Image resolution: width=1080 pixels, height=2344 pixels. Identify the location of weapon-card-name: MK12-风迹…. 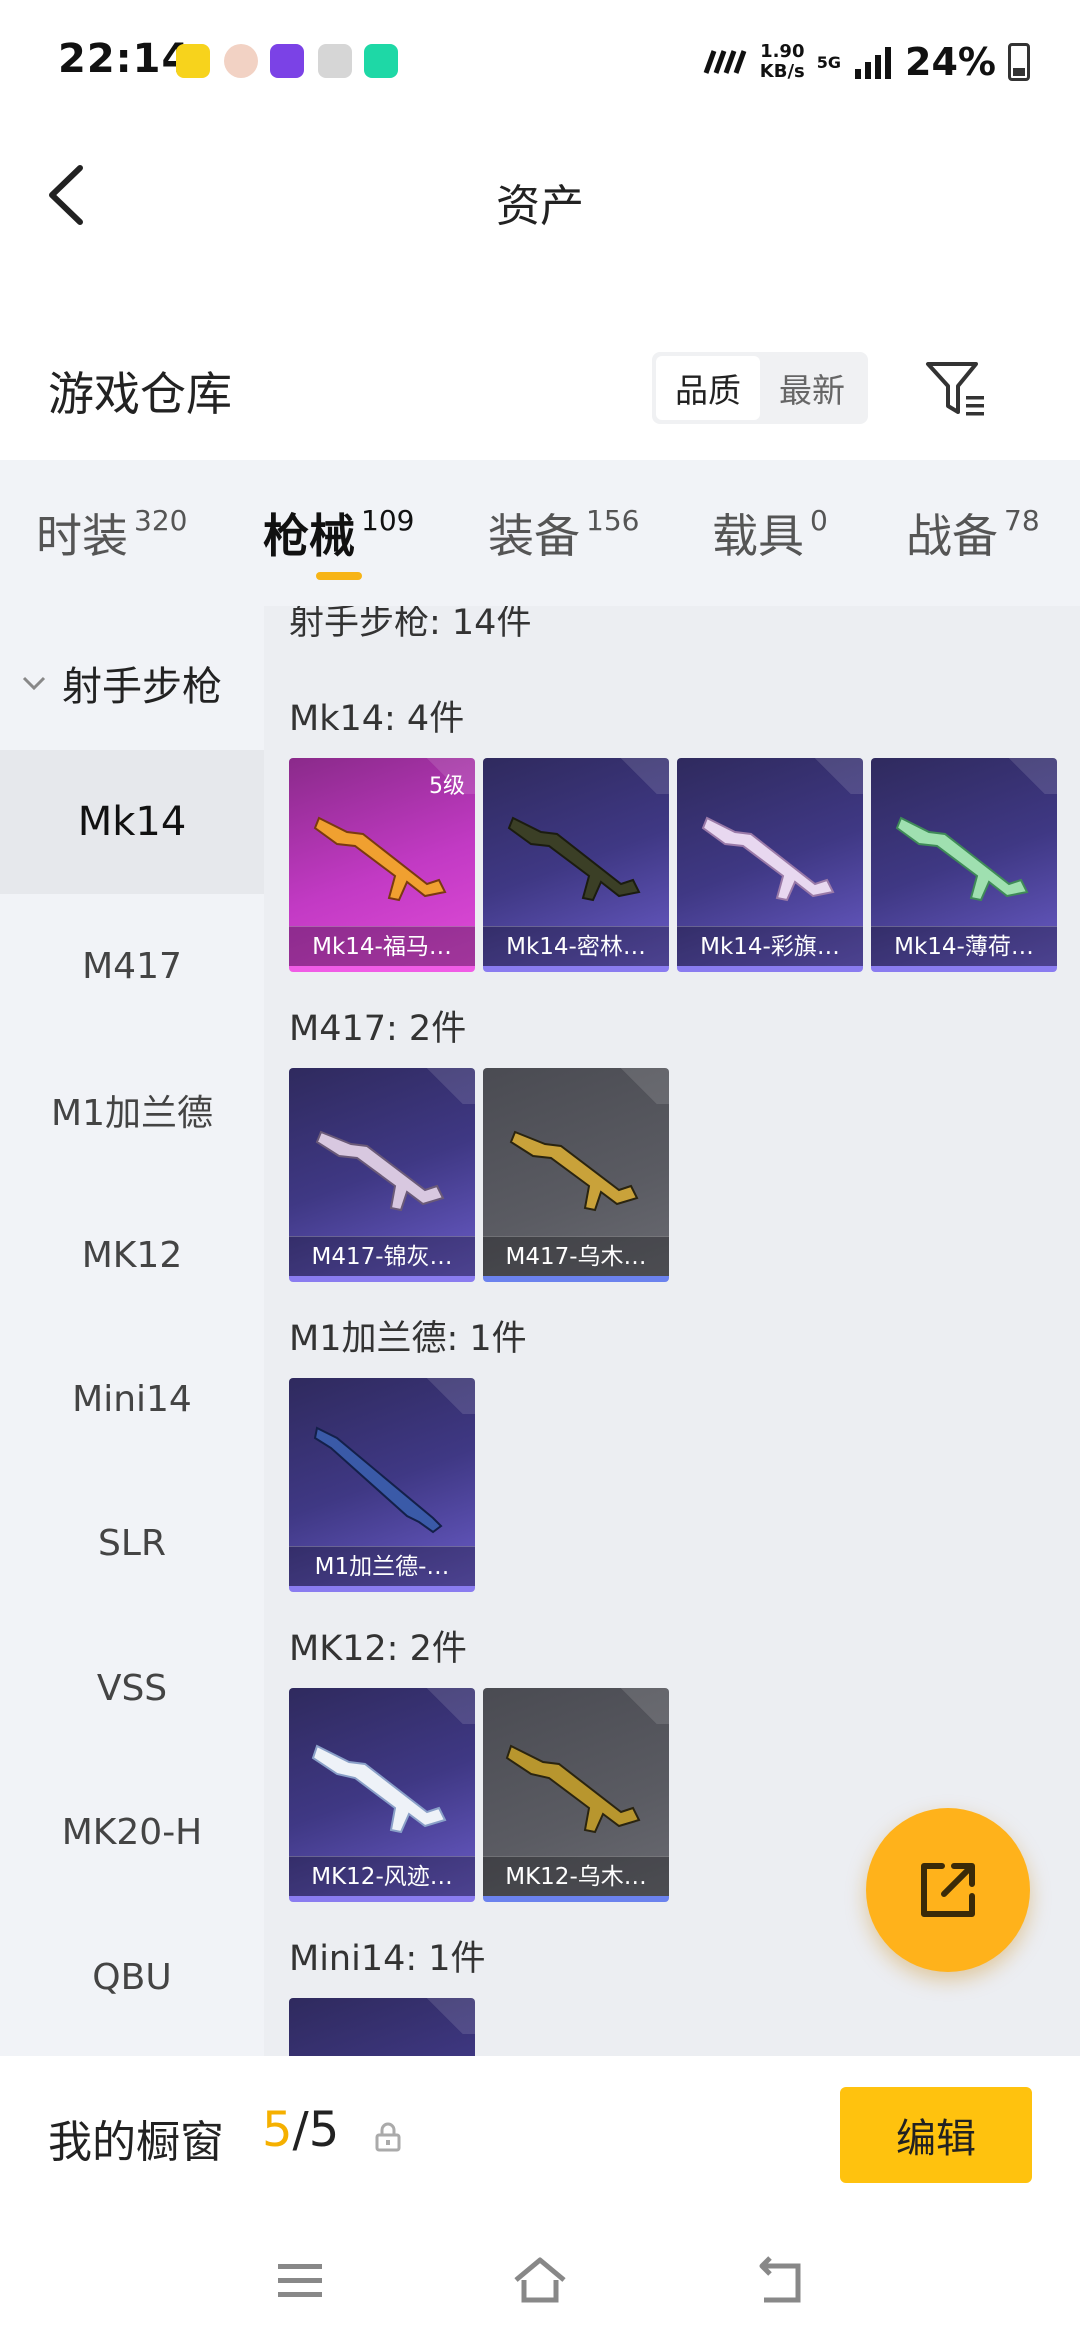
(382, 1876).